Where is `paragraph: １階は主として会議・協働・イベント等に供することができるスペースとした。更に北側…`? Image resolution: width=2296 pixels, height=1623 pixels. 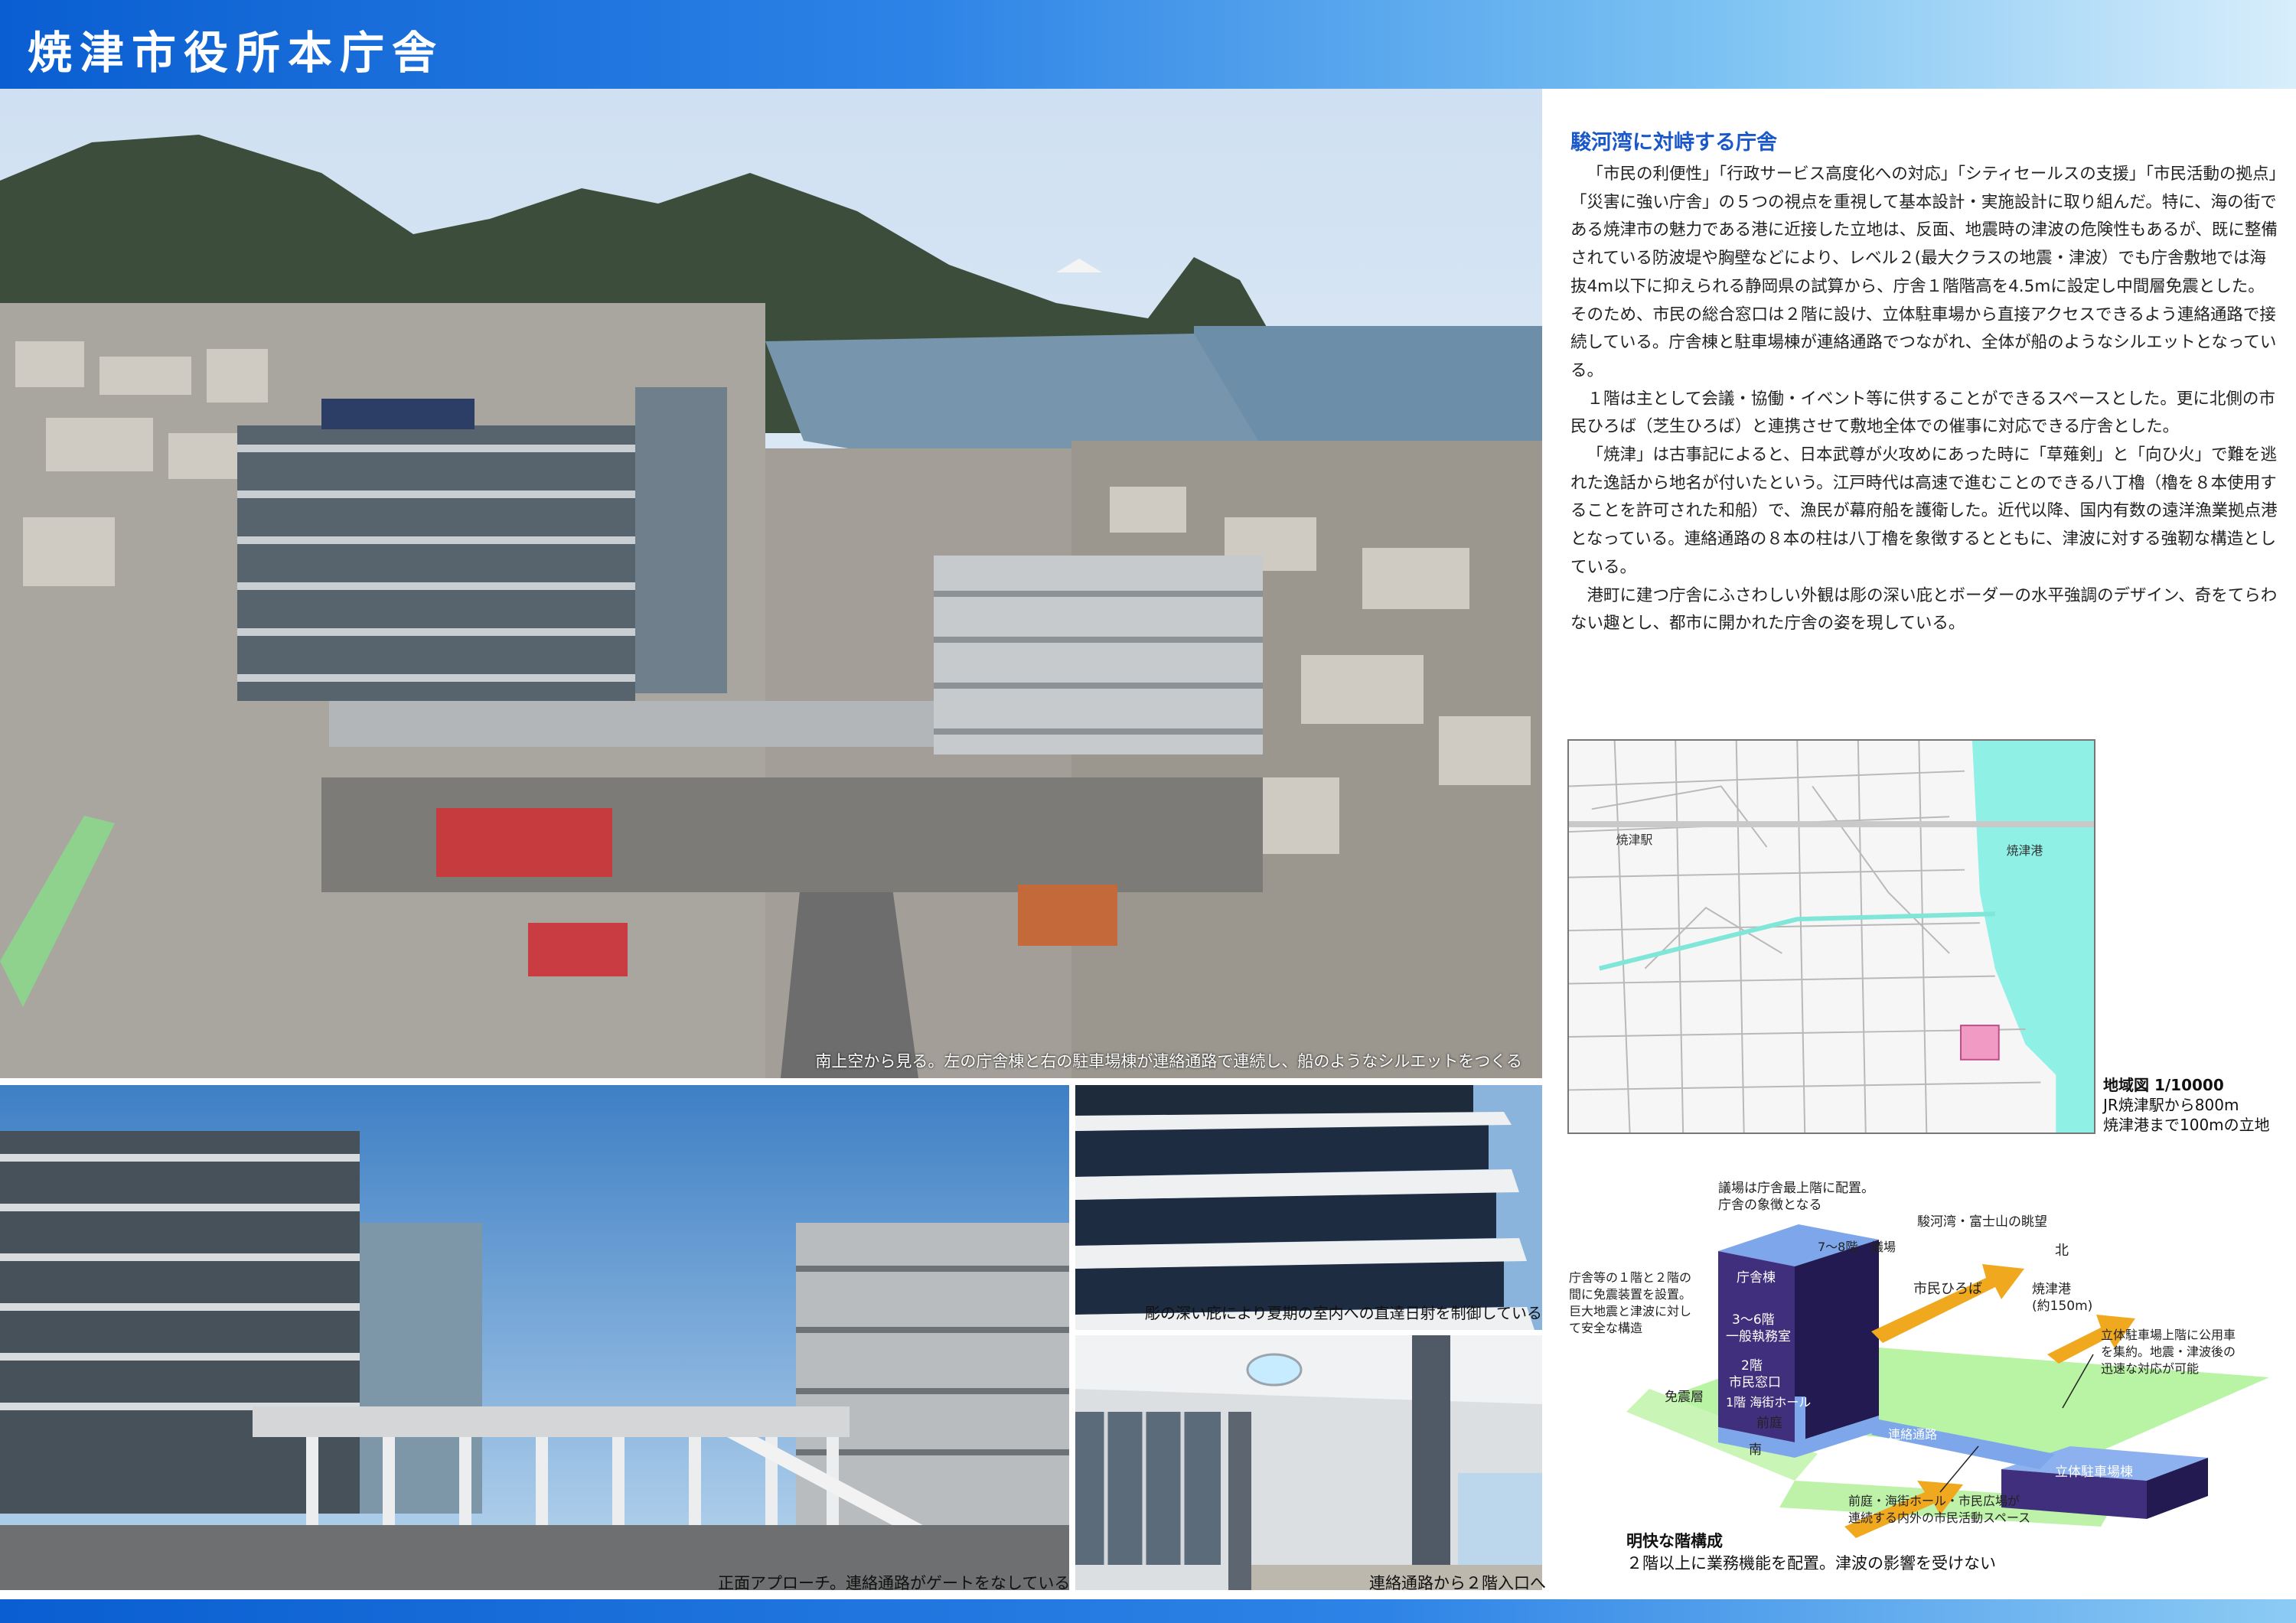 paragraph: １階は主として会議・協働・イベント等に供することができるスペースとした。更に北側… is located at coordinates (1922, 413).